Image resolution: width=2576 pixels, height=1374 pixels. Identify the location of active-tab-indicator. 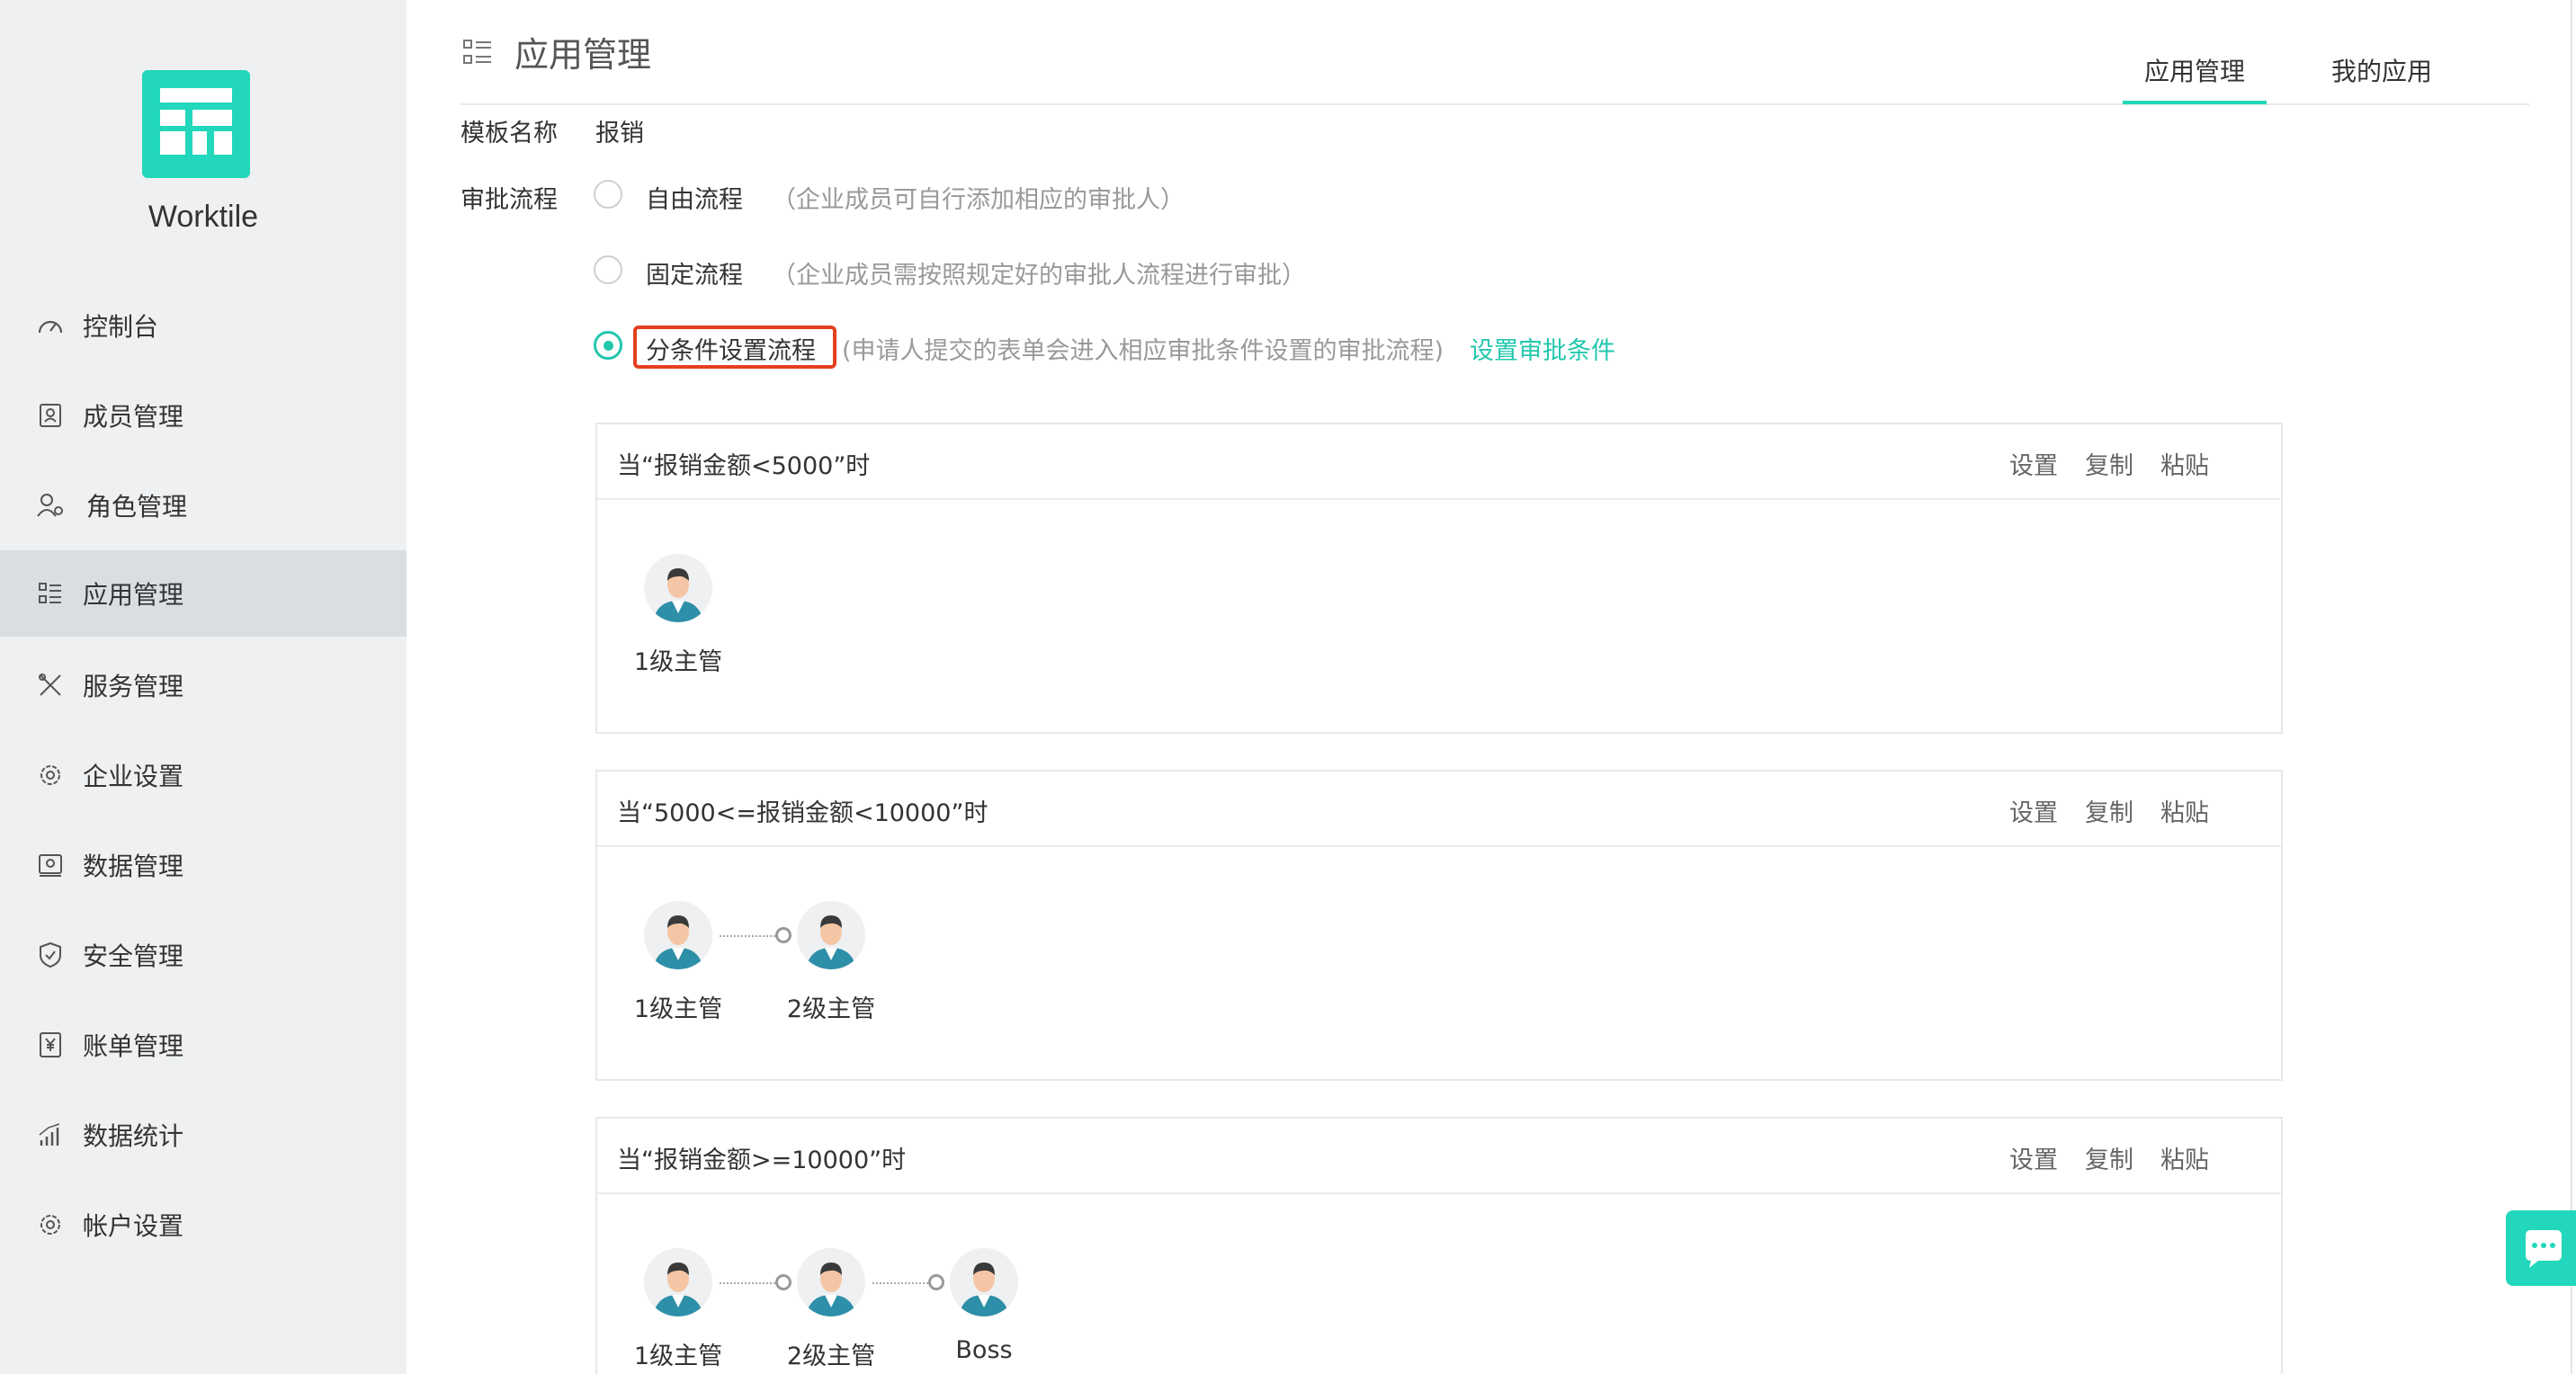
(2195, 102).